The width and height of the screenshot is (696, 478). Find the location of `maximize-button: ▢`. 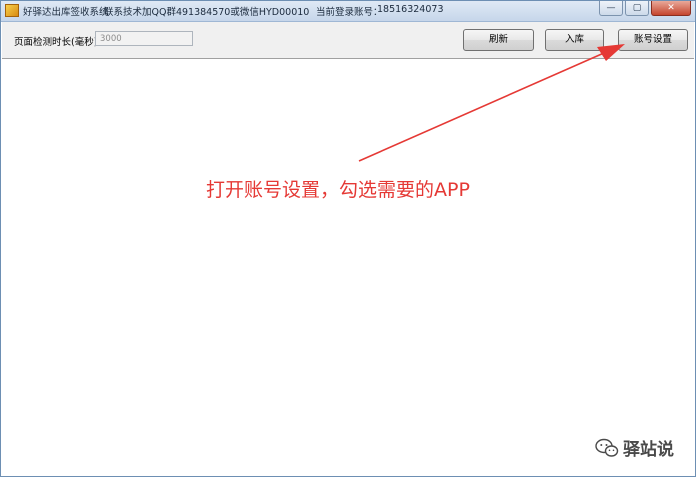

maximize-button: ▢ is located at coordinates (637, 8).